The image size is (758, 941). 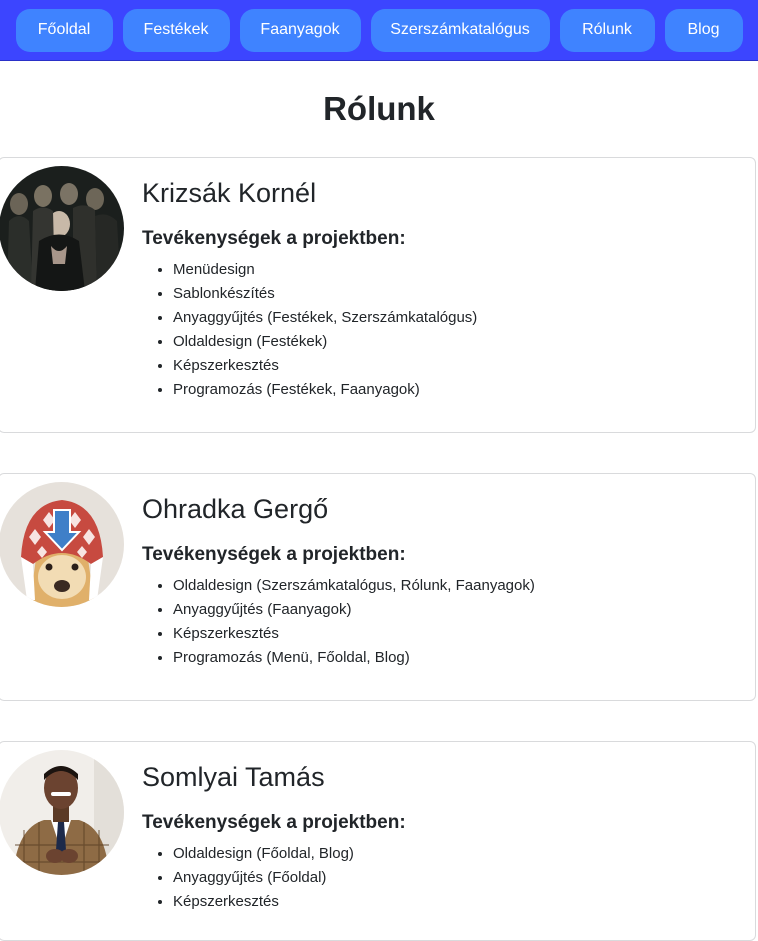 I want to click on band-photo-image, so click(x=62, y=228).